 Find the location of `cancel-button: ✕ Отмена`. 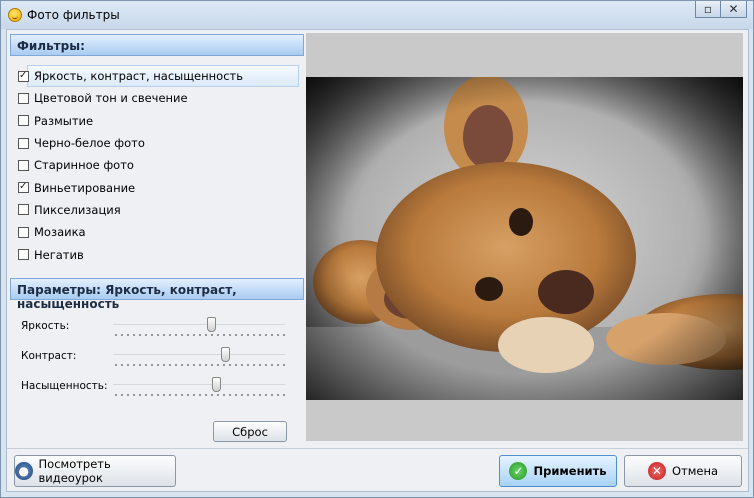

cancel-button: ✕ Отмена is located at coordinates (683, 471).